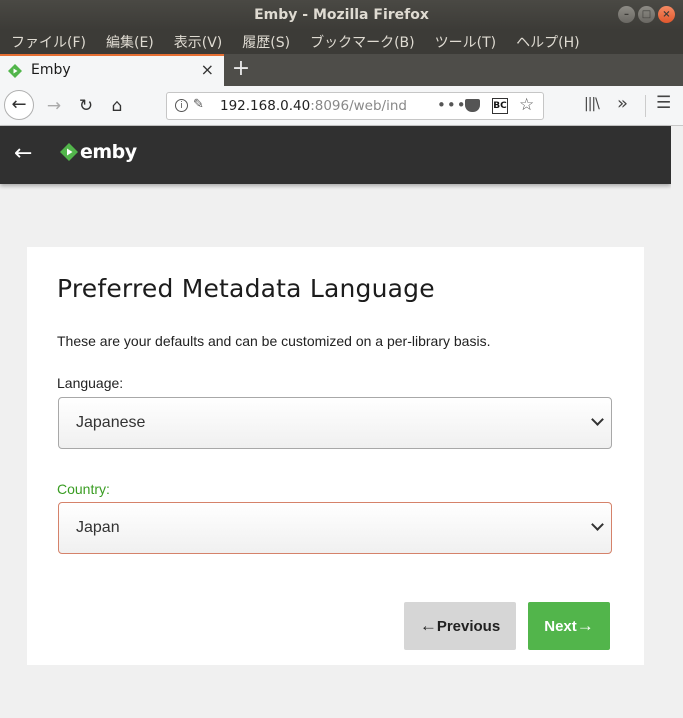  I want to click on previous-button: ←Previous, so click(460, 626).